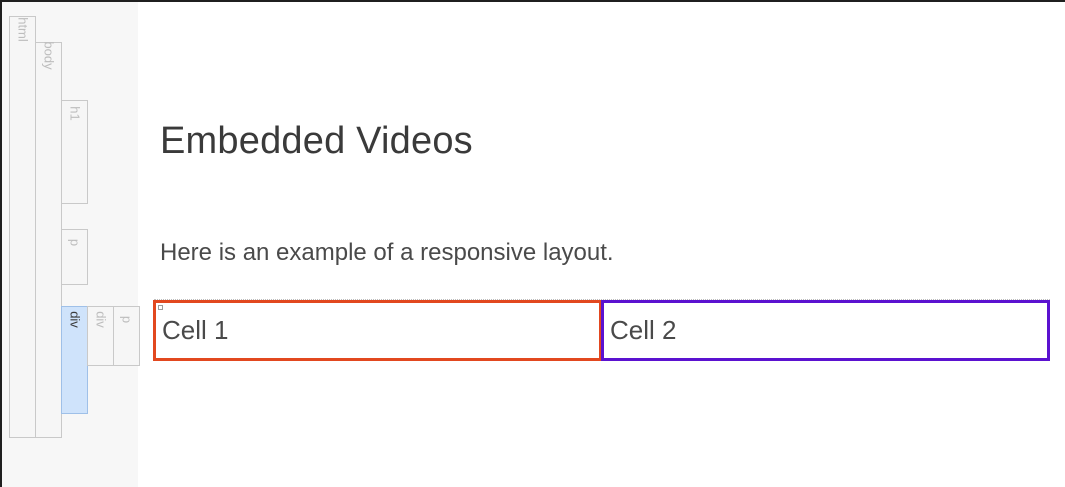 The width and height of the screenshot is (1065, 487). I want to click on tag-rail: html body h1 p div div p, so click(71, 244).